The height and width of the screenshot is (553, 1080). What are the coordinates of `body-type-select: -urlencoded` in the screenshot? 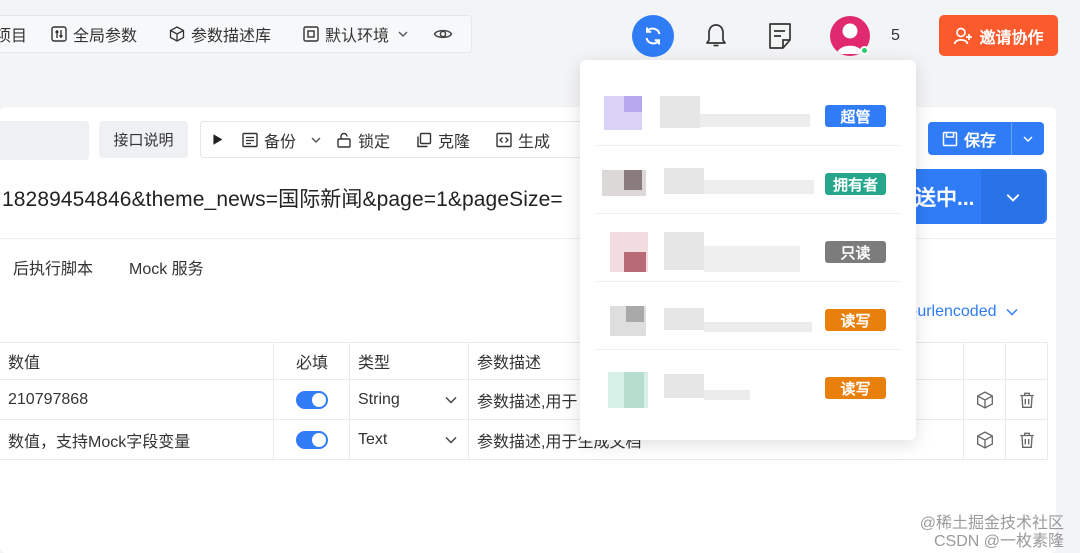 It's located at (965, 312).